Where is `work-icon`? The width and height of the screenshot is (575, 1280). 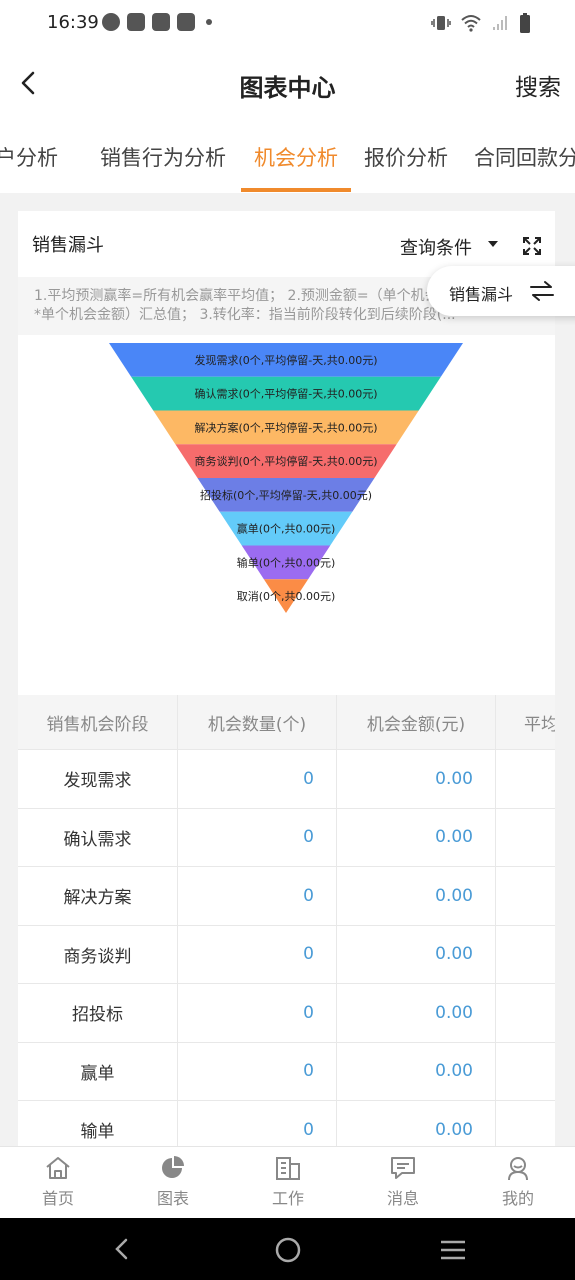
work-icon is located at coordinates (288, 1168).